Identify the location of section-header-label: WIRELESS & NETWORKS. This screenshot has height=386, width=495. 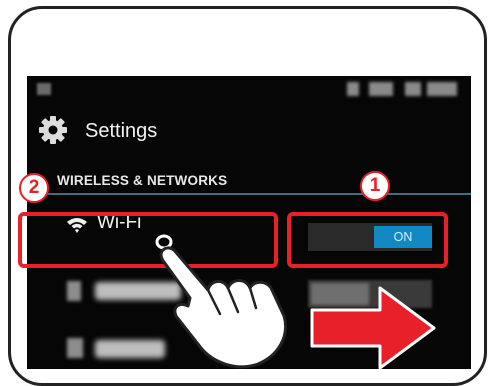
(142, 180).